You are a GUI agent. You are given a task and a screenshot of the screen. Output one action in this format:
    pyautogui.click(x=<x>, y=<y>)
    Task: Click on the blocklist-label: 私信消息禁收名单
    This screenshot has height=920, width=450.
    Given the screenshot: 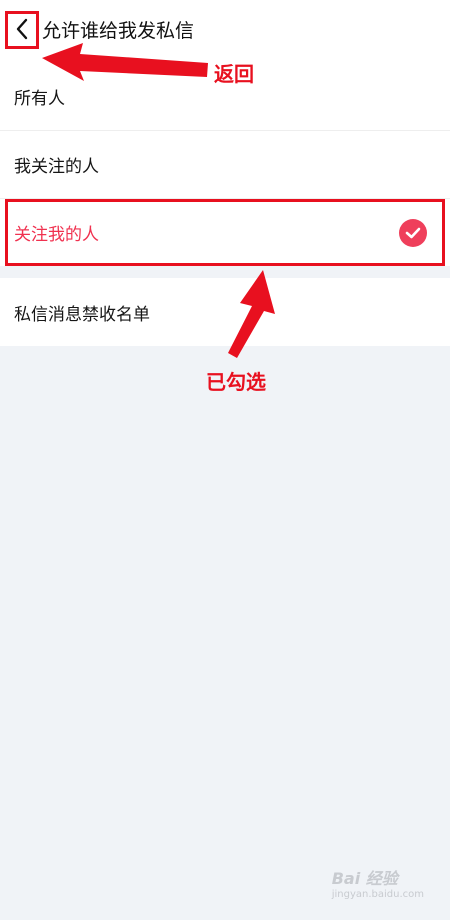 What is the action you would take?
    pyautogui.click(x=82, y=314)
    